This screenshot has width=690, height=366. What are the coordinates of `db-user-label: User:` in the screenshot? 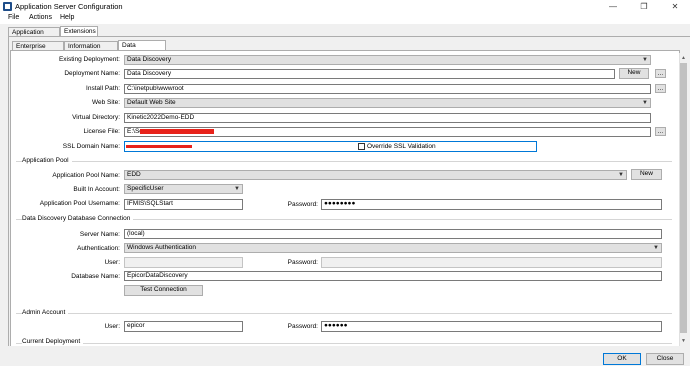 It's located at (112, 262).